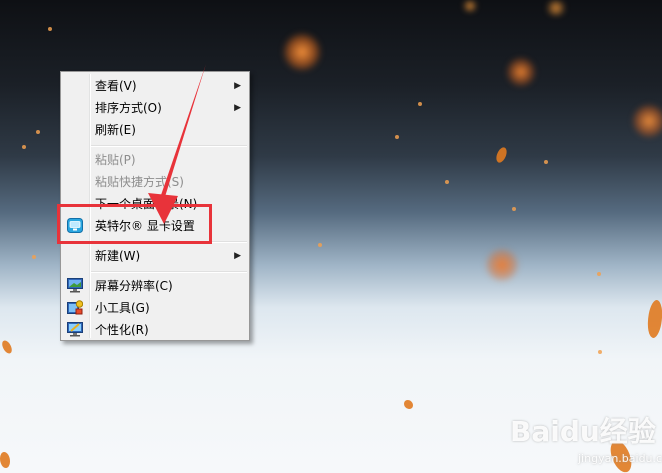 The height and width of the screenshot is (473, 662). Describe the element at coordinates (134, 286) in the screenshot. I see `menu-item-label: 屏幕分辨率(C)` at that location.